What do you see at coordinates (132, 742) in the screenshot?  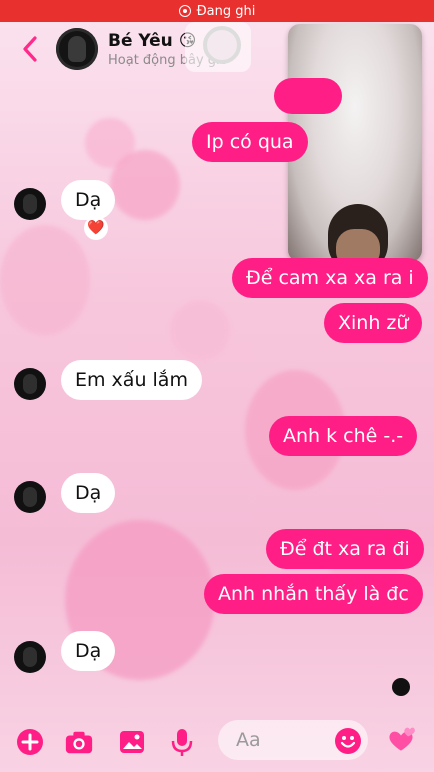 I see `image-icon` at bounding box center [132, 742].